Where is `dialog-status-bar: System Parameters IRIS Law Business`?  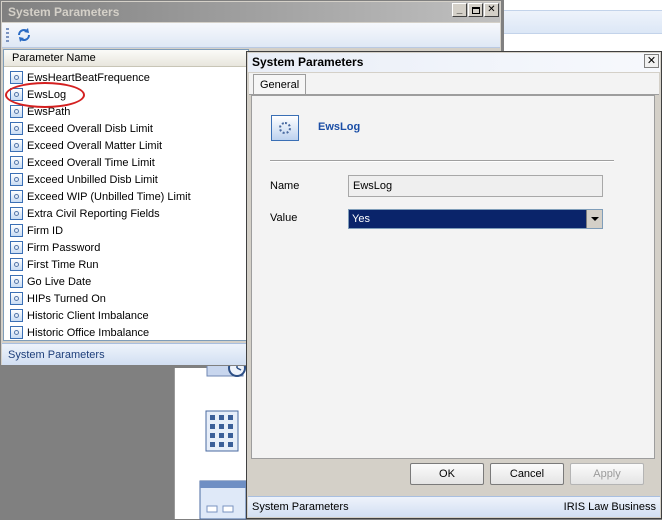
dialog-status-bar: System Parameters IRIS Law Business is located at coordinates (454, 506).